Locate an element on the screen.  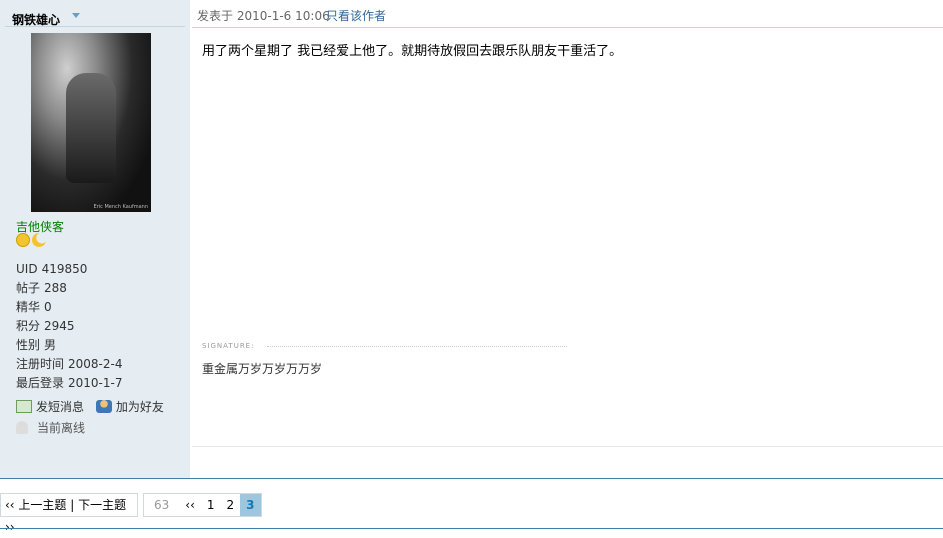
post-header: 发表于 2010-1-6 10:06 只看该作者 is located at coordinates (567, 14).